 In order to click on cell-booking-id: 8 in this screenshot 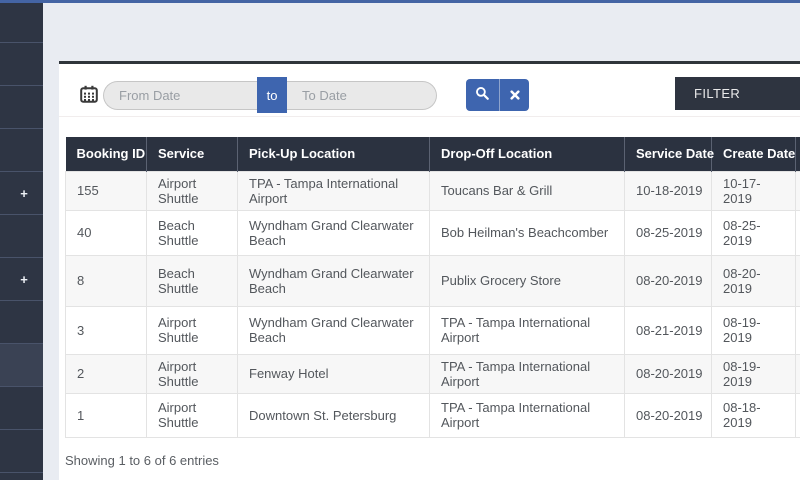, I will do `click(106, 280)`.